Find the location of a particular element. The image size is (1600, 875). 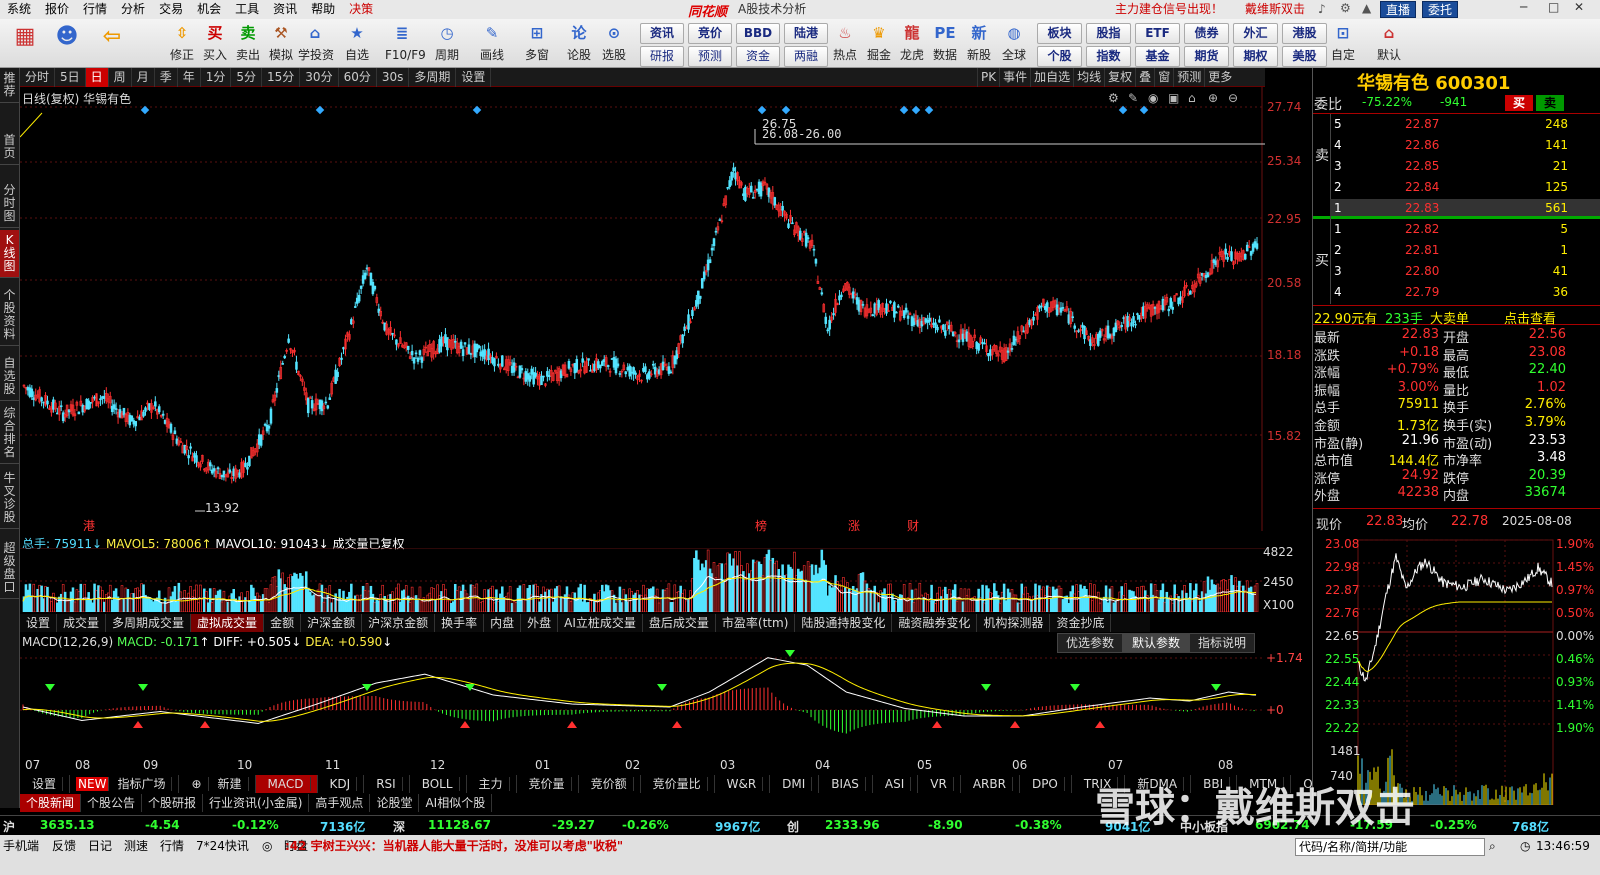

period-8: 5分 is located at coordinates (247, 77).